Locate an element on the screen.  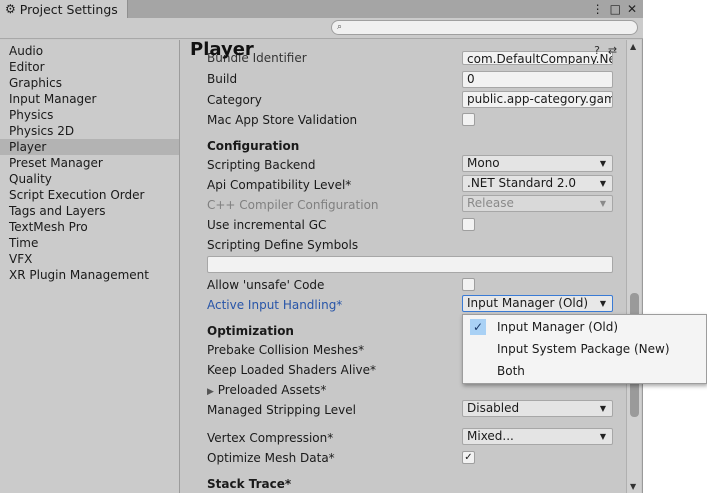
scripting-backend-dropdown: Mono ▼ is located at coordinates (537, 163).